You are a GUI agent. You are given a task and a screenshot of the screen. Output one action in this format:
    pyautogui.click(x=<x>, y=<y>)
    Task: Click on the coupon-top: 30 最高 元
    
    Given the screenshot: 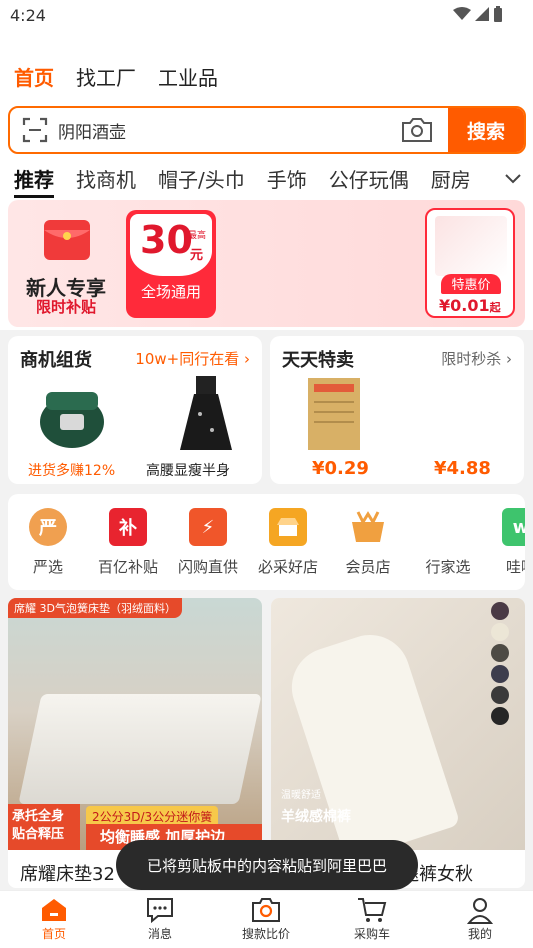 What is the action you would take?
    pyautogui.click(x=171, y=245)
    